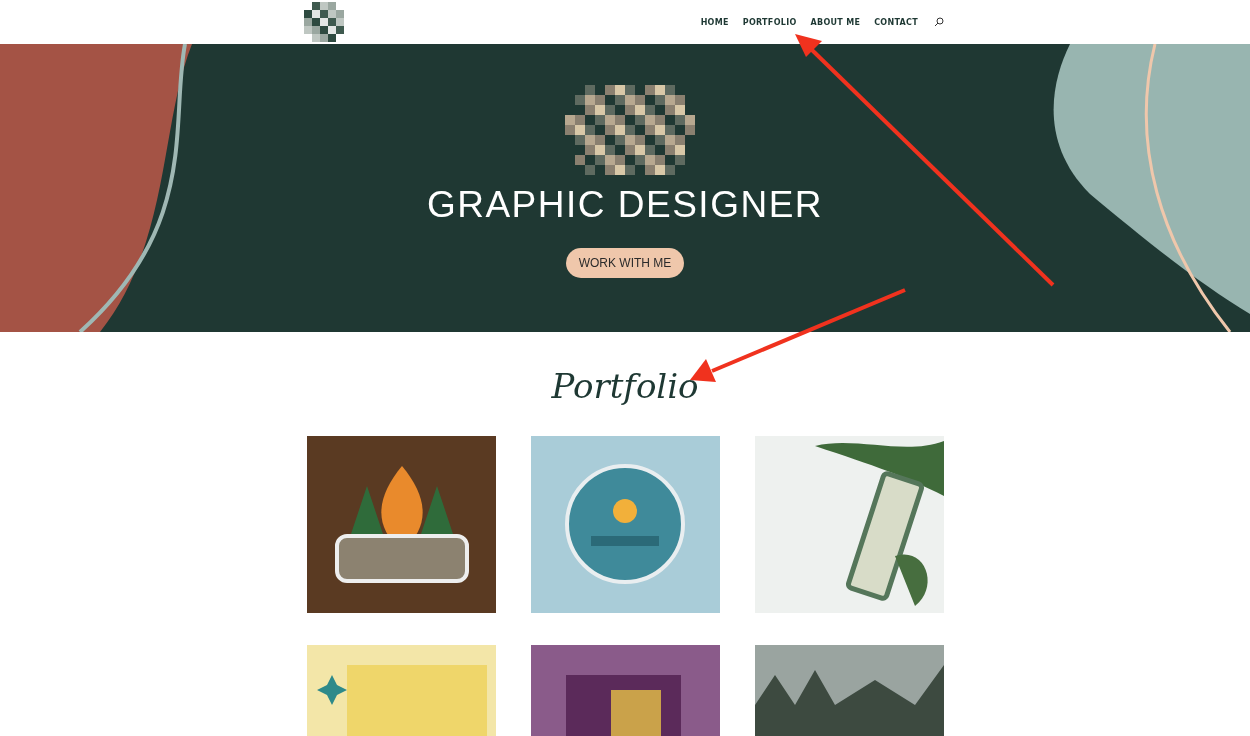 Image resolution: width=1250 pixels, height=736 pixels. What do you see at coordinates (324, 22) in the screenshot?
I see `pixelated-logo` at bounding box center [324, 22].